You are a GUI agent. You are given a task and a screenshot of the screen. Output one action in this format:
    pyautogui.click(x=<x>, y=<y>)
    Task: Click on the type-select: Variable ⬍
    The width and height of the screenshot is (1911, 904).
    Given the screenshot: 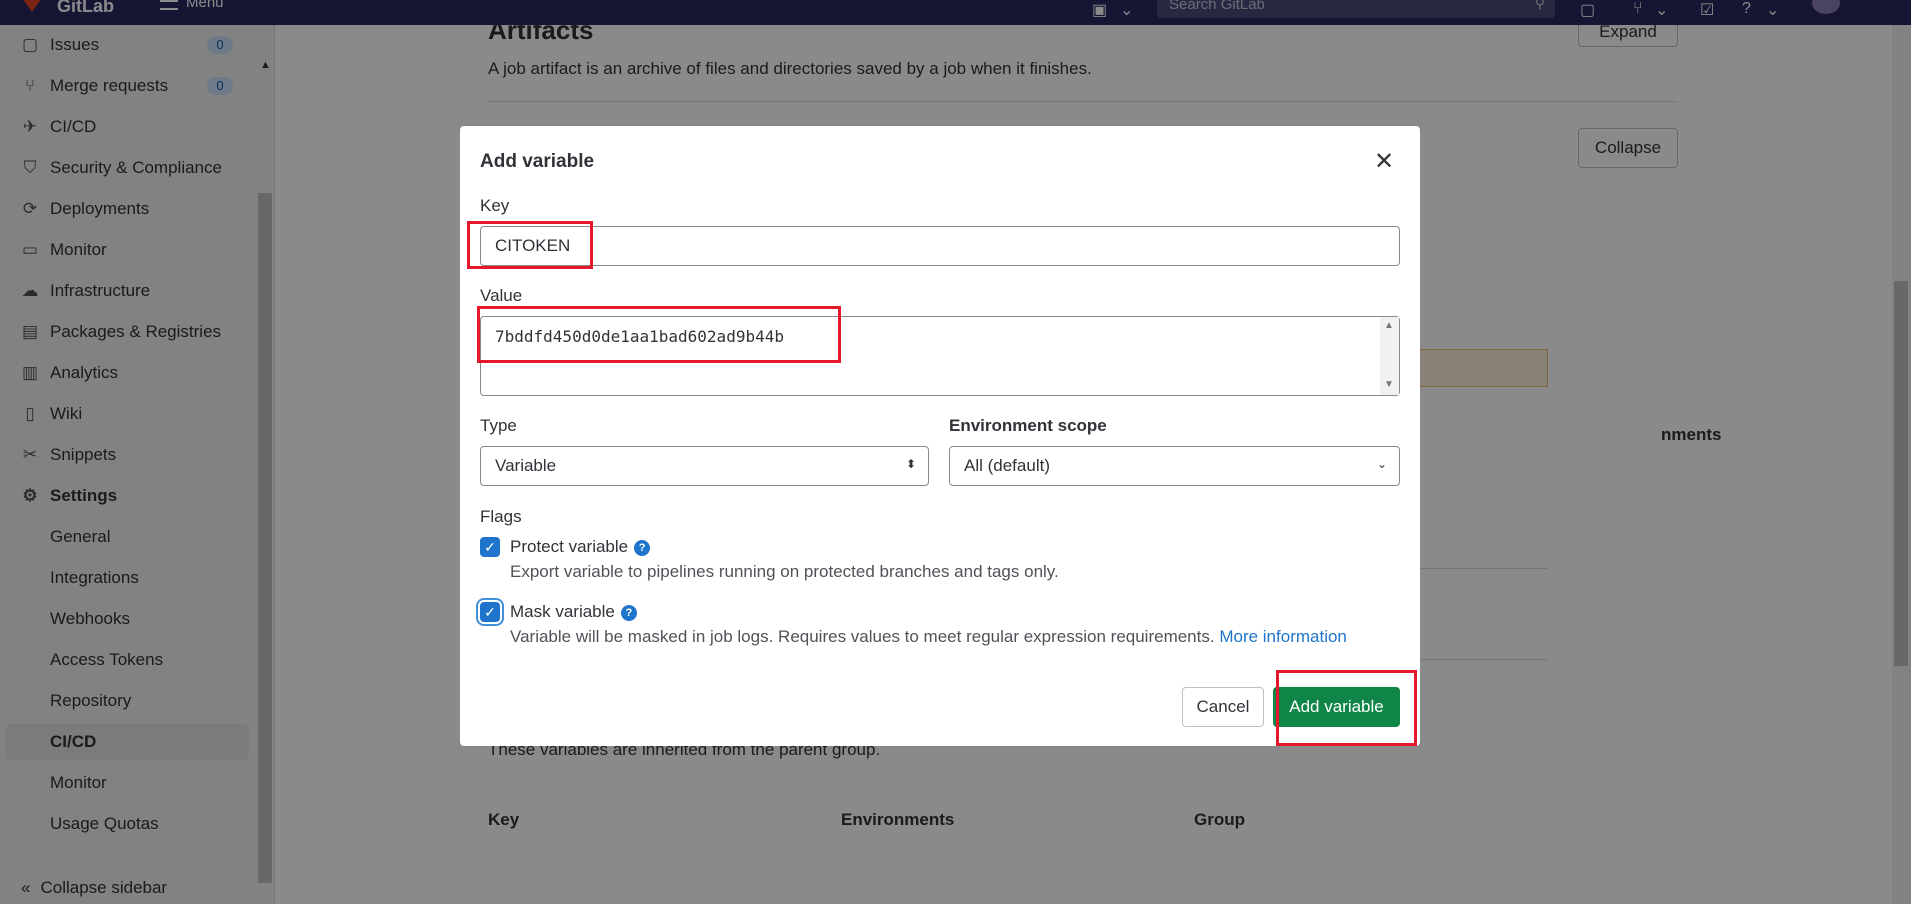 What is the action you would take?
    pyautogui.click(x=704, y=466)
    